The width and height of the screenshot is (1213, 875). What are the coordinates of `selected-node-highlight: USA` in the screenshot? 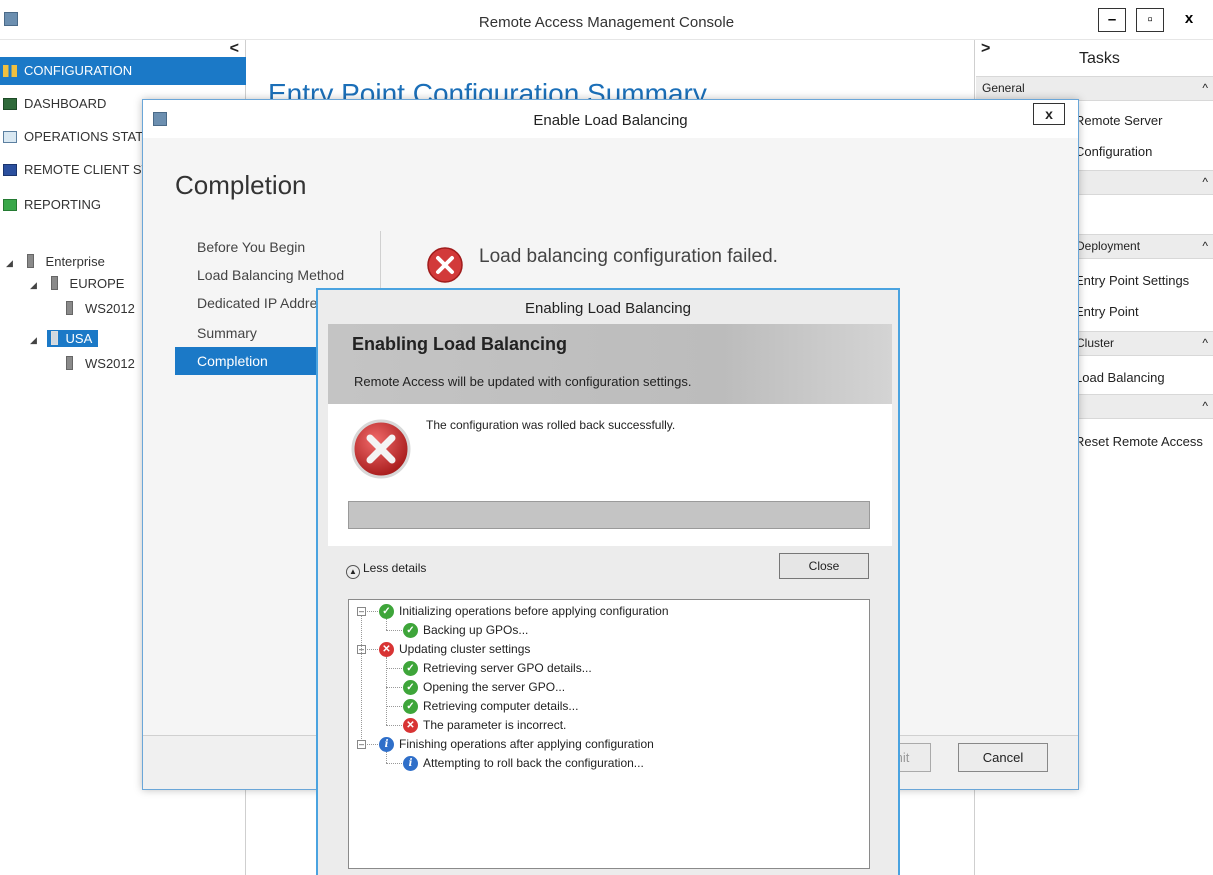 It's located at (72, 338).